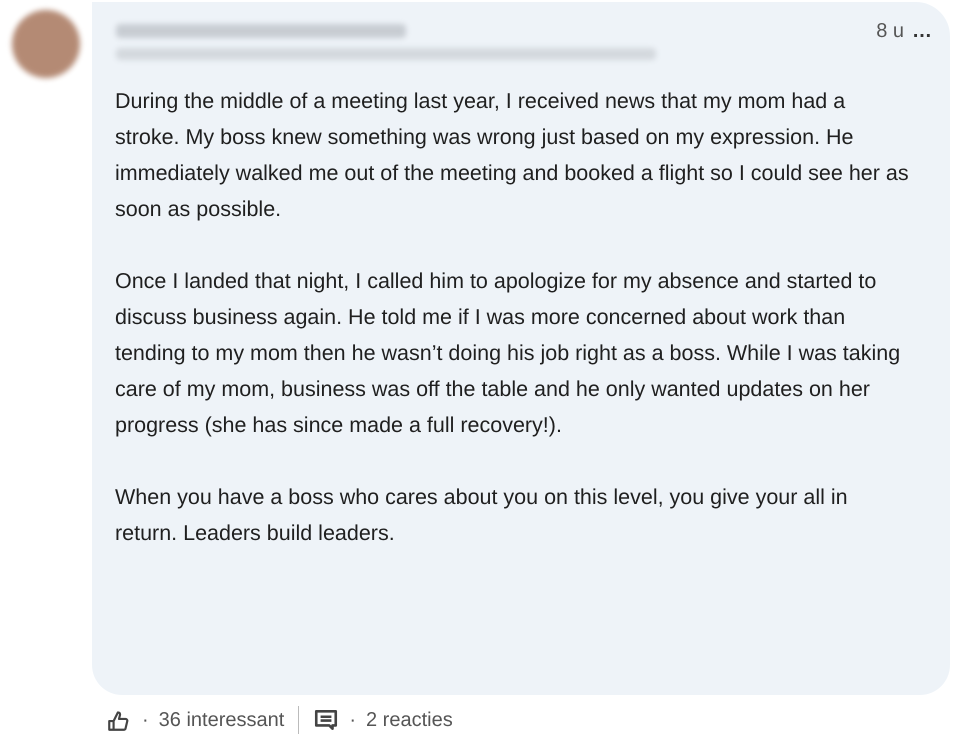 The image size is (968, 738). I want to click on comments-count-link: 2 reacties, so click(409, 720).